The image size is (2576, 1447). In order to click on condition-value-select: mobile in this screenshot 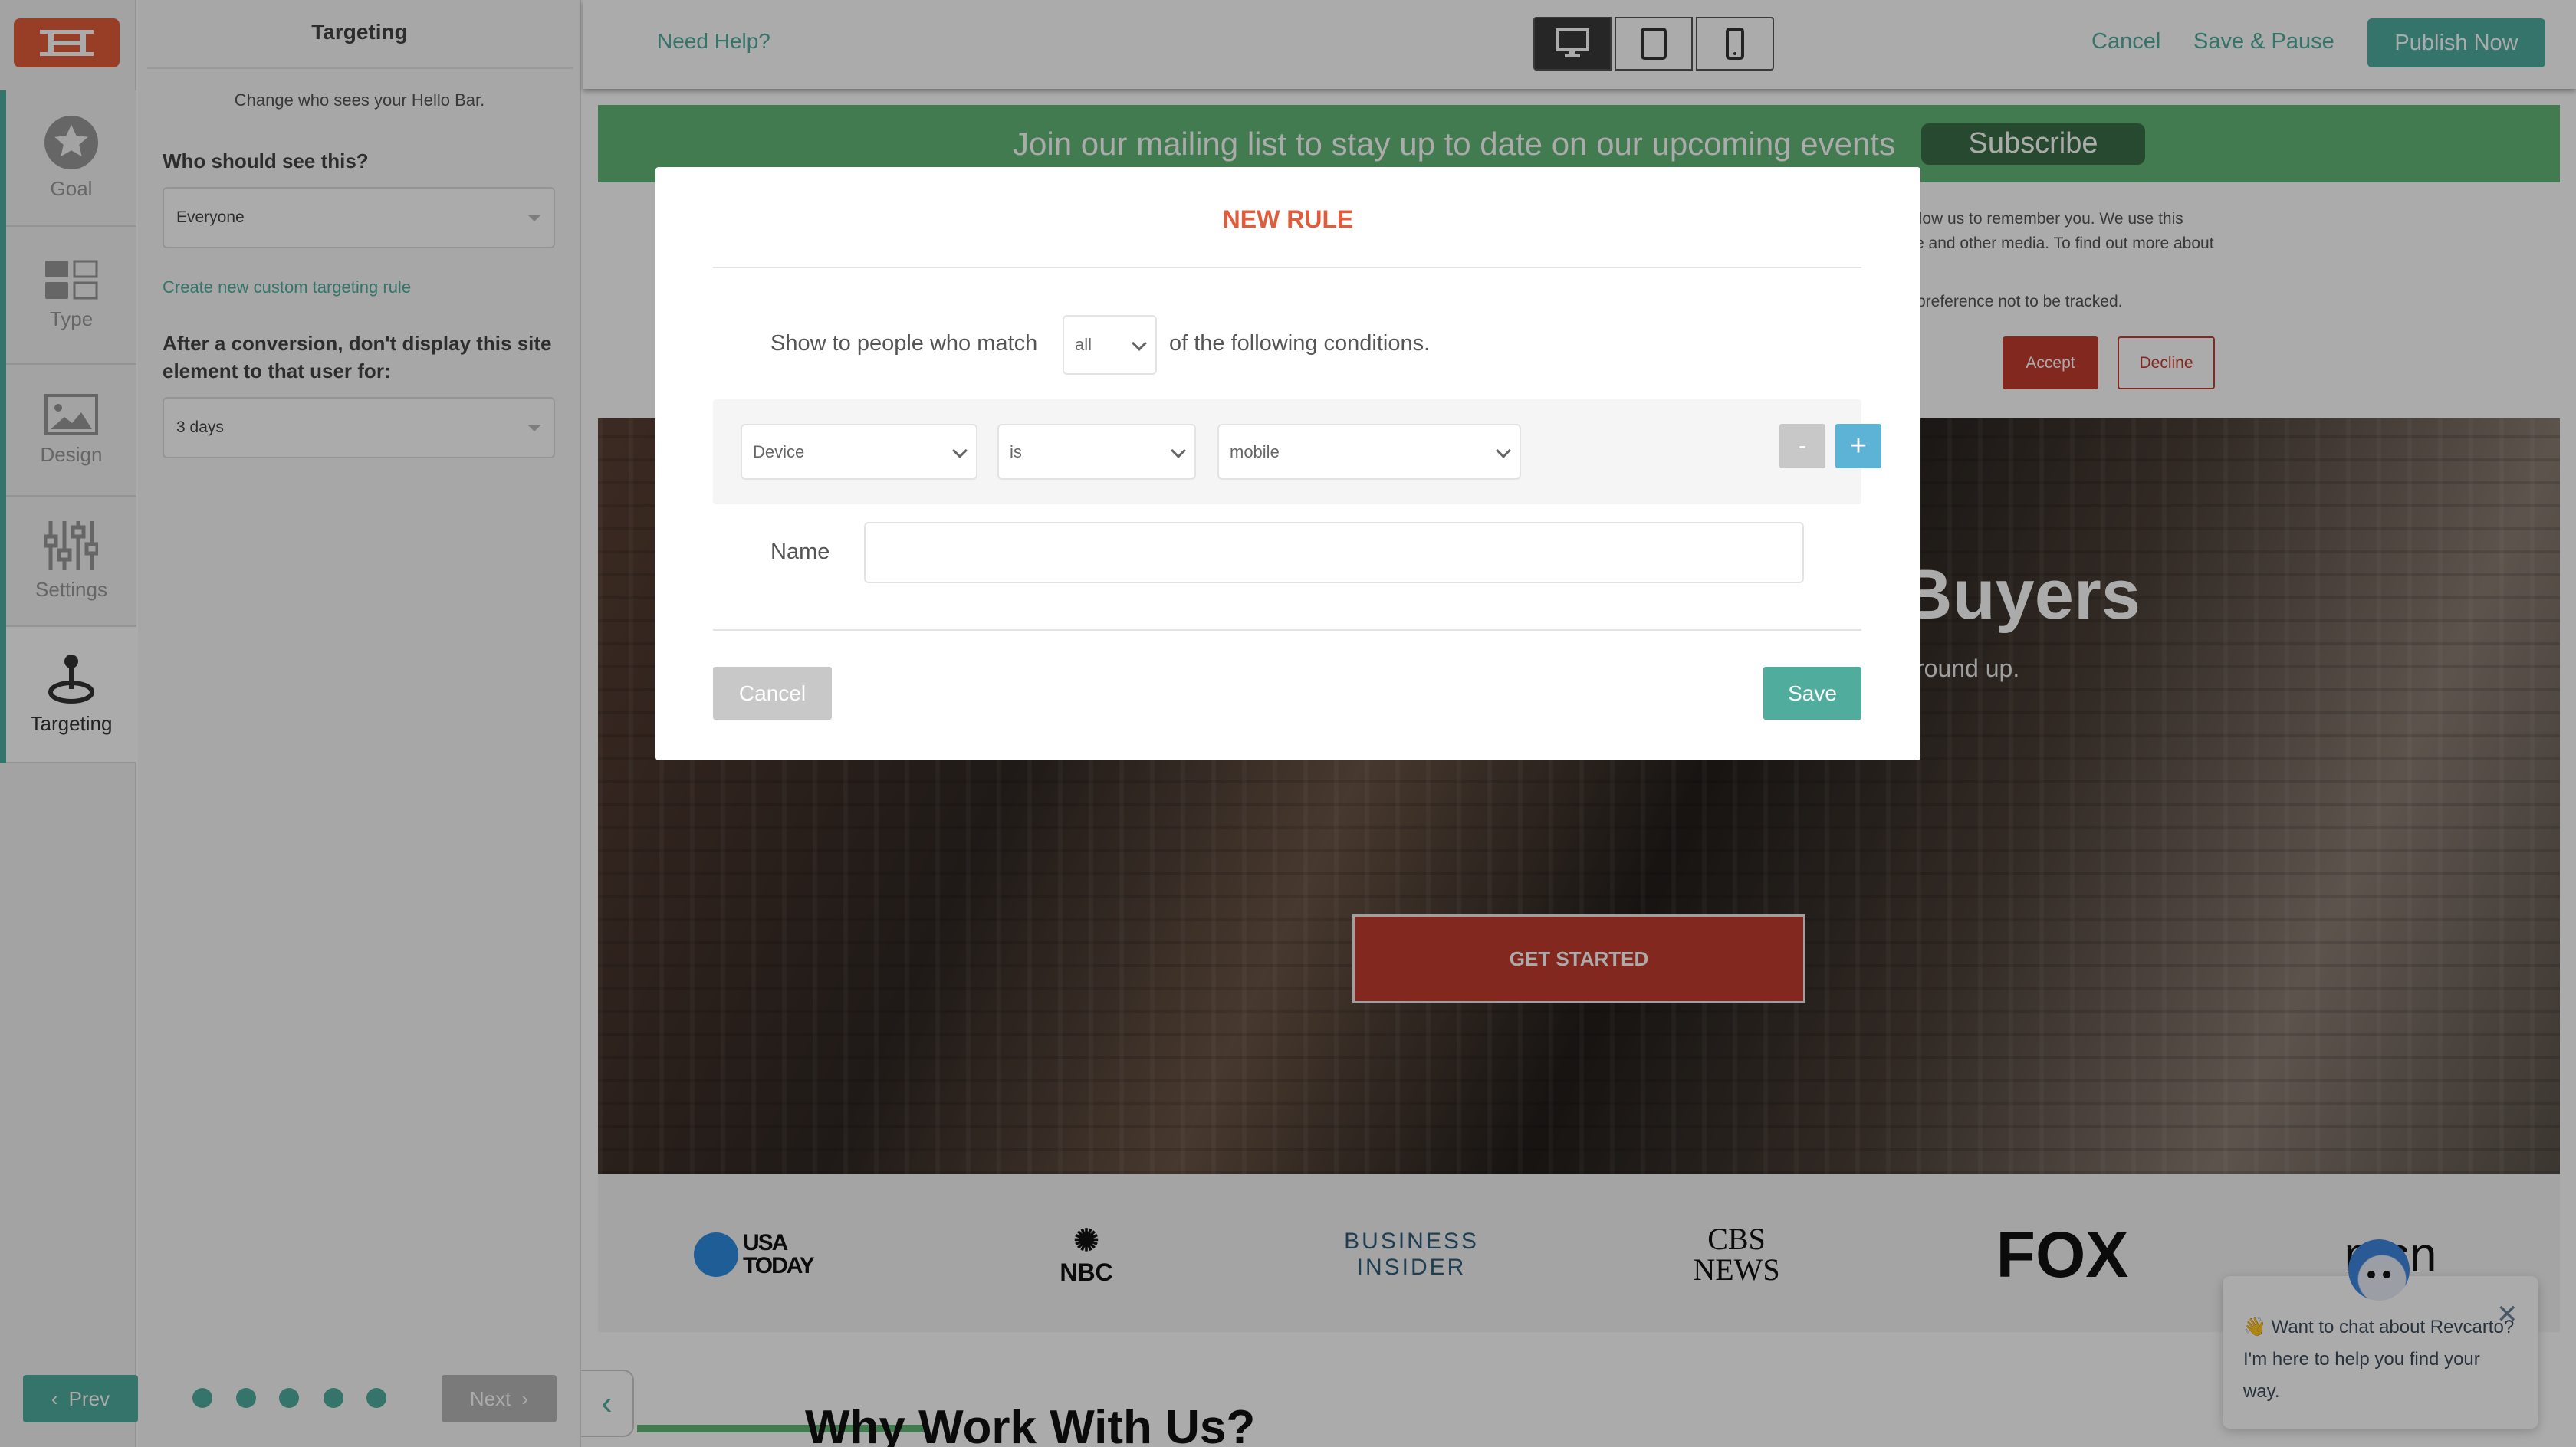, I will do `click(1369, 452)`.